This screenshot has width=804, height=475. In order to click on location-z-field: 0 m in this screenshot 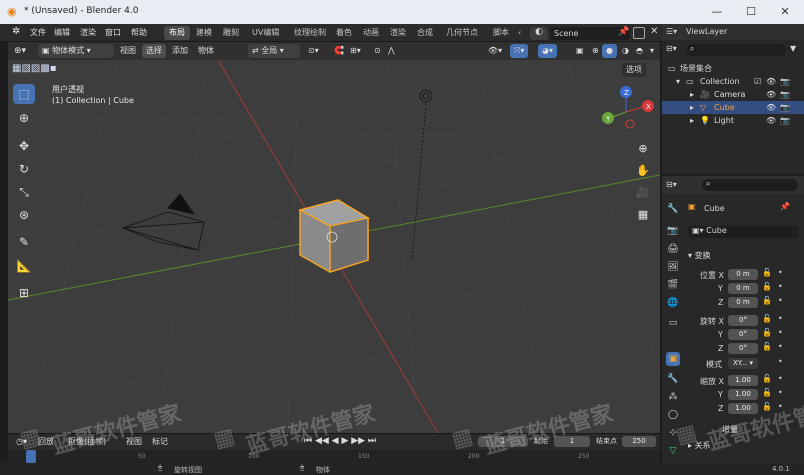, I will do `click(743, 302)`.